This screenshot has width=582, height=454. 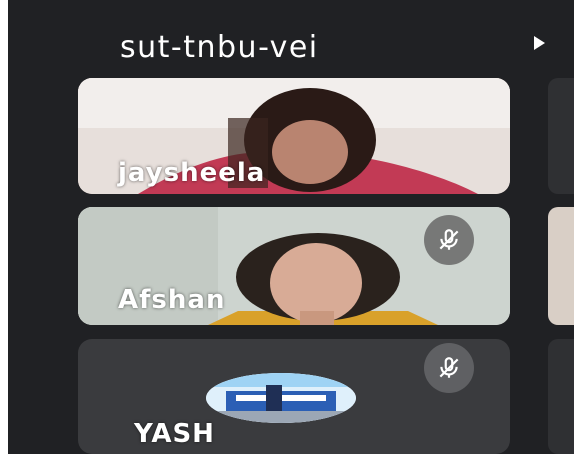 What do you see at coordinates (172, 300) in the screenshot?
I see `participant-name: Afshan` at bounding box center [172, 300].